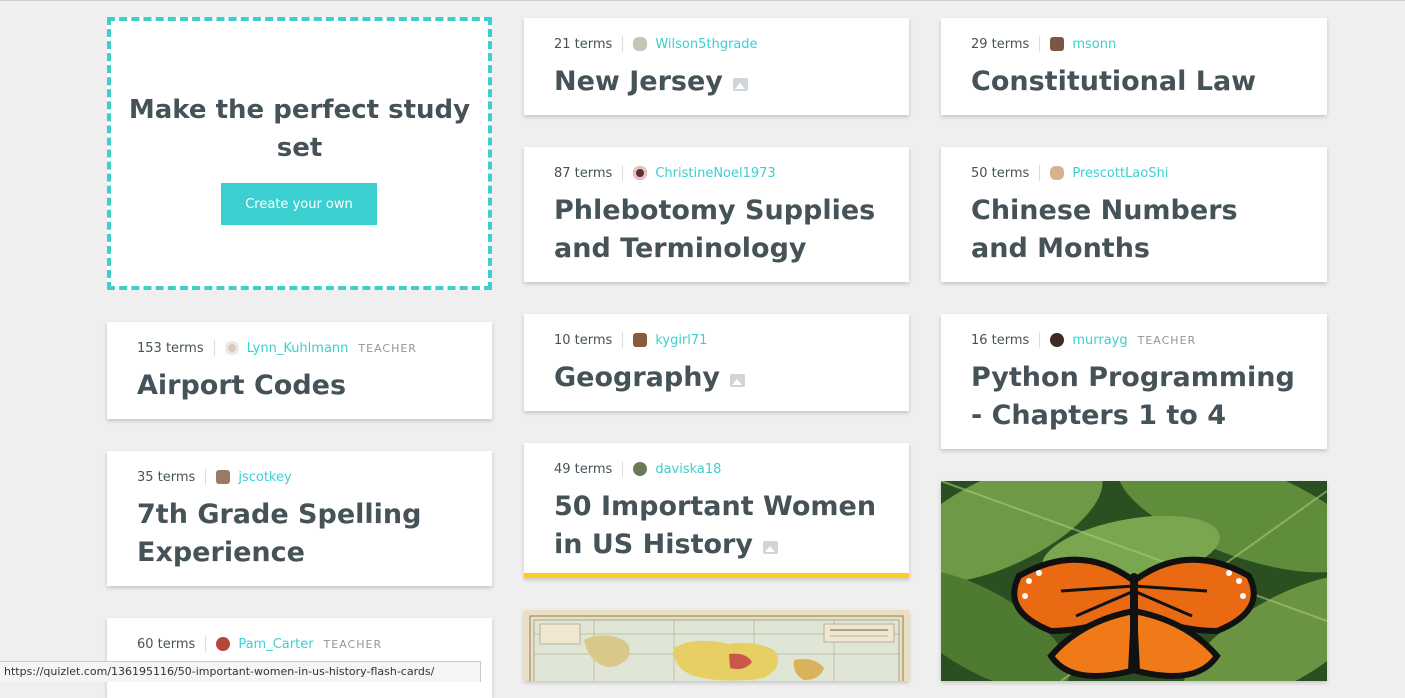  I want to click on username-link: Pam_Carter, so click(275, 644).